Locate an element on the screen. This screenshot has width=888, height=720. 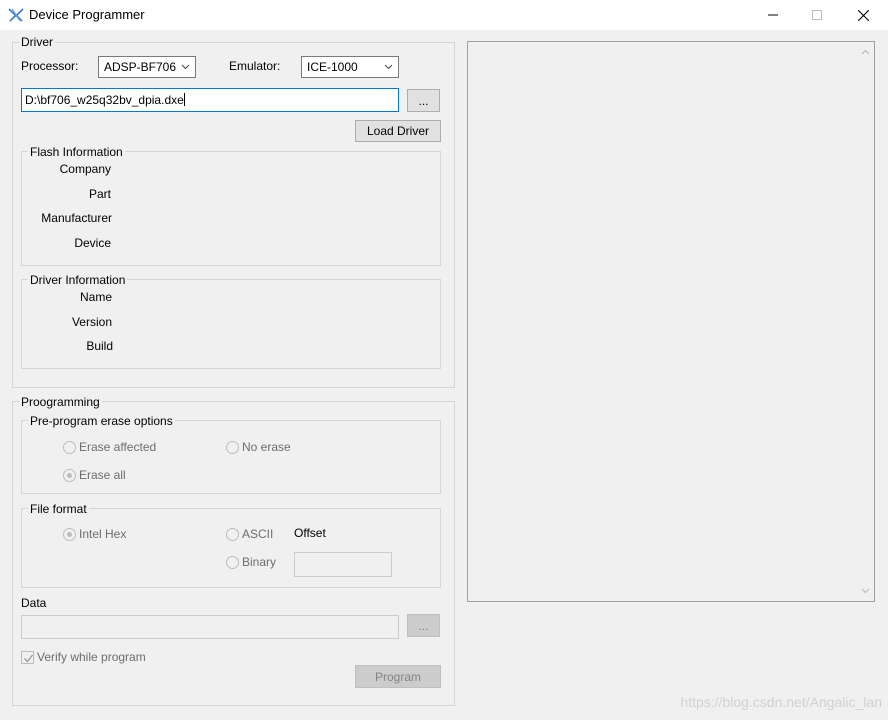
flash-device-label: Device is located at coordinates (92, 243).